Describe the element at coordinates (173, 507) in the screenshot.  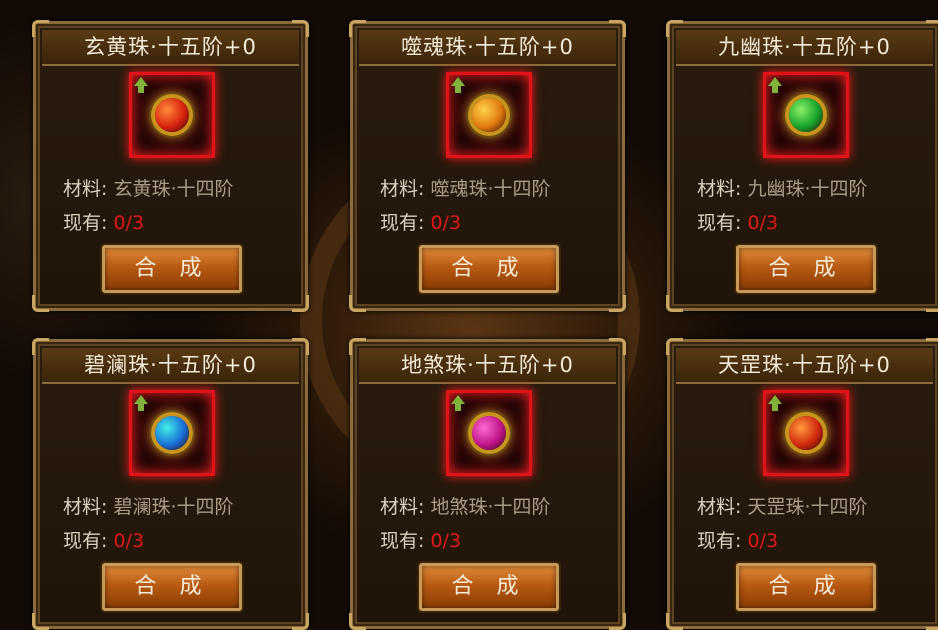
I see `material-value: 碧澜珠·十四阶` at that location.